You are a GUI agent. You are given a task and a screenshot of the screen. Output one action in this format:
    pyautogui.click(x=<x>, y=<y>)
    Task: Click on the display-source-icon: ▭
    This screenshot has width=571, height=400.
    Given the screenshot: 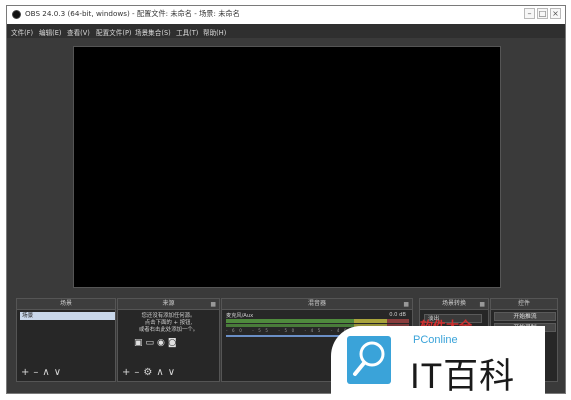 What is the action you would take?
    pyautogui.click(x=151, y=343)
    